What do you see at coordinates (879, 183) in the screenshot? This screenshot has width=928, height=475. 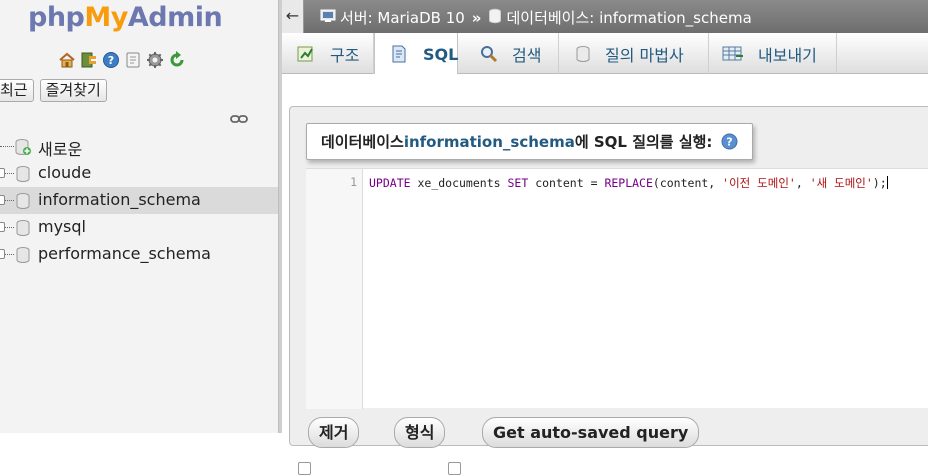 I see `sql-token: );` at bounding box center [879, 183].